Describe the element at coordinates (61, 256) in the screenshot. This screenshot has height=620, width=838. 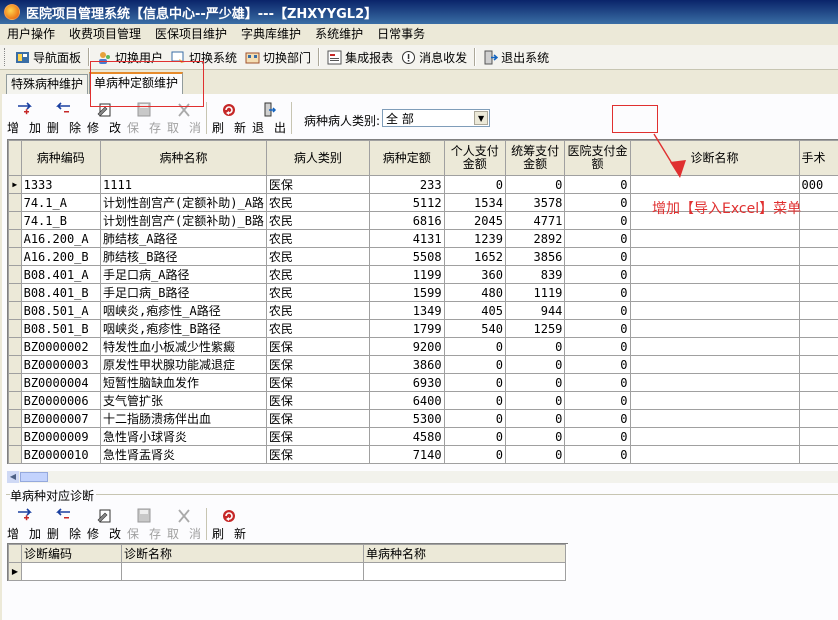
I see `table-cell: A16.200_B` at that location.